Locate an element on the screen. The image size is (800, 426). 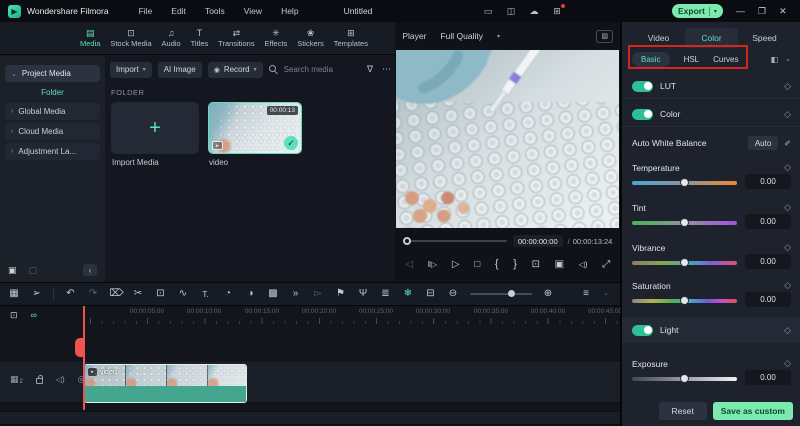
saturation-slider is located at coordinates (684, 300).